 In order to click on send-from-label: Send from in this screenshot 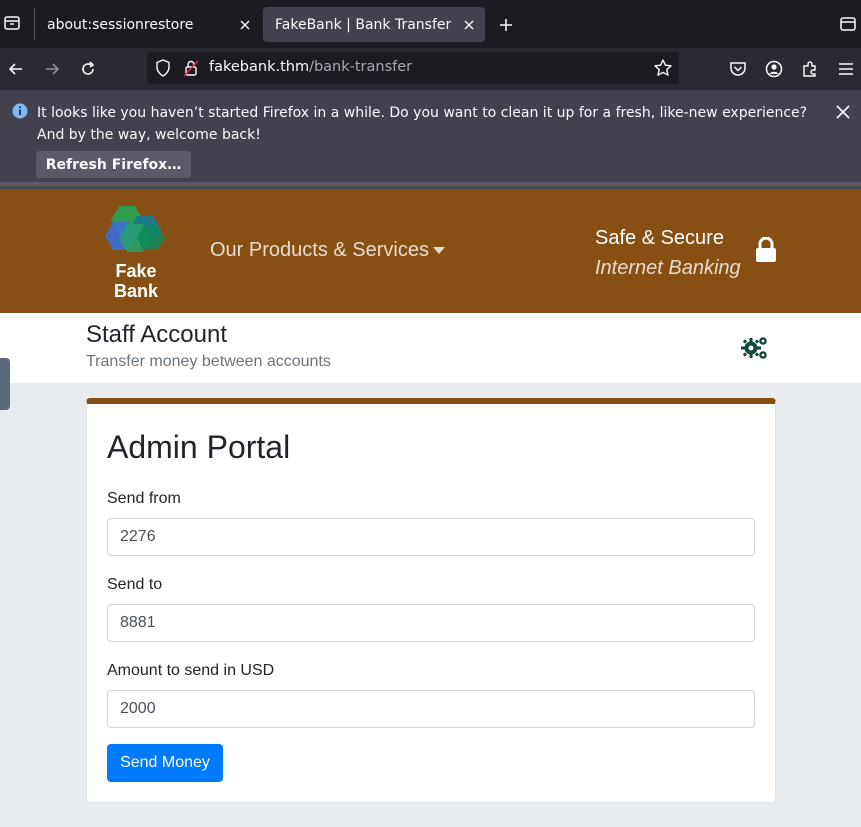, I will do `click(144, 498)`.